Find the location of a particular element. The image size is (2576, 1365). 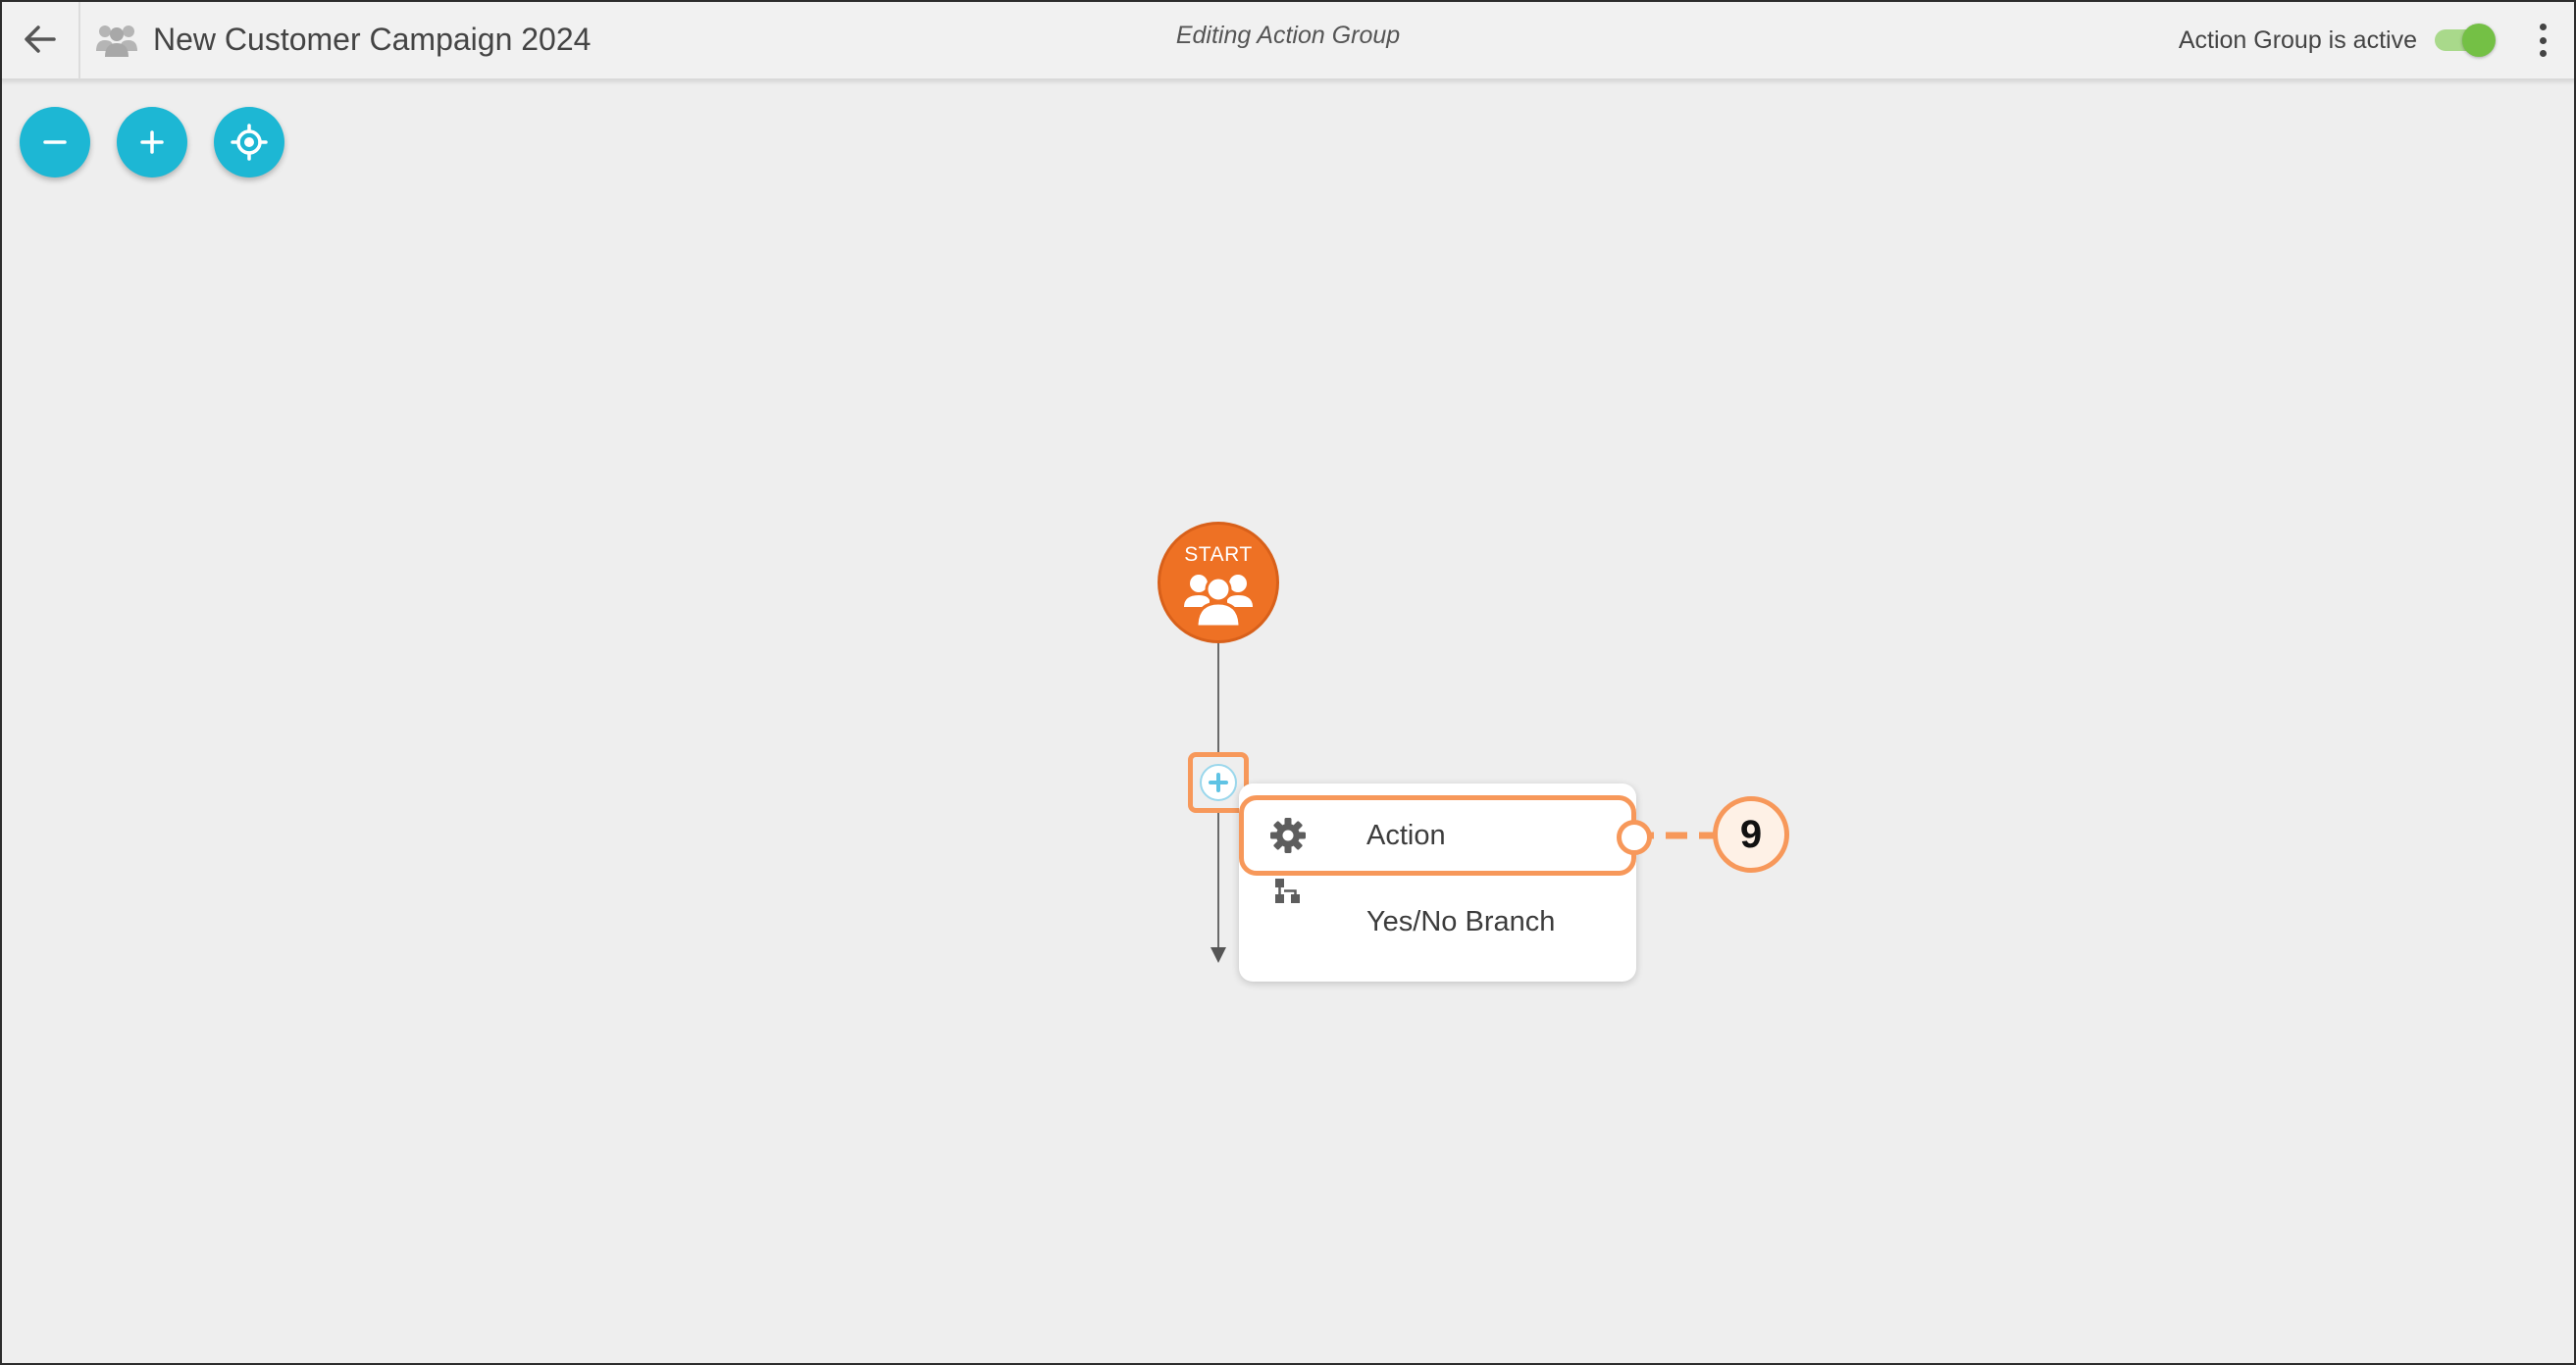

menu-item-yes-no-branch-label: Yes/No Branch is located at coordinates (1461, 921).